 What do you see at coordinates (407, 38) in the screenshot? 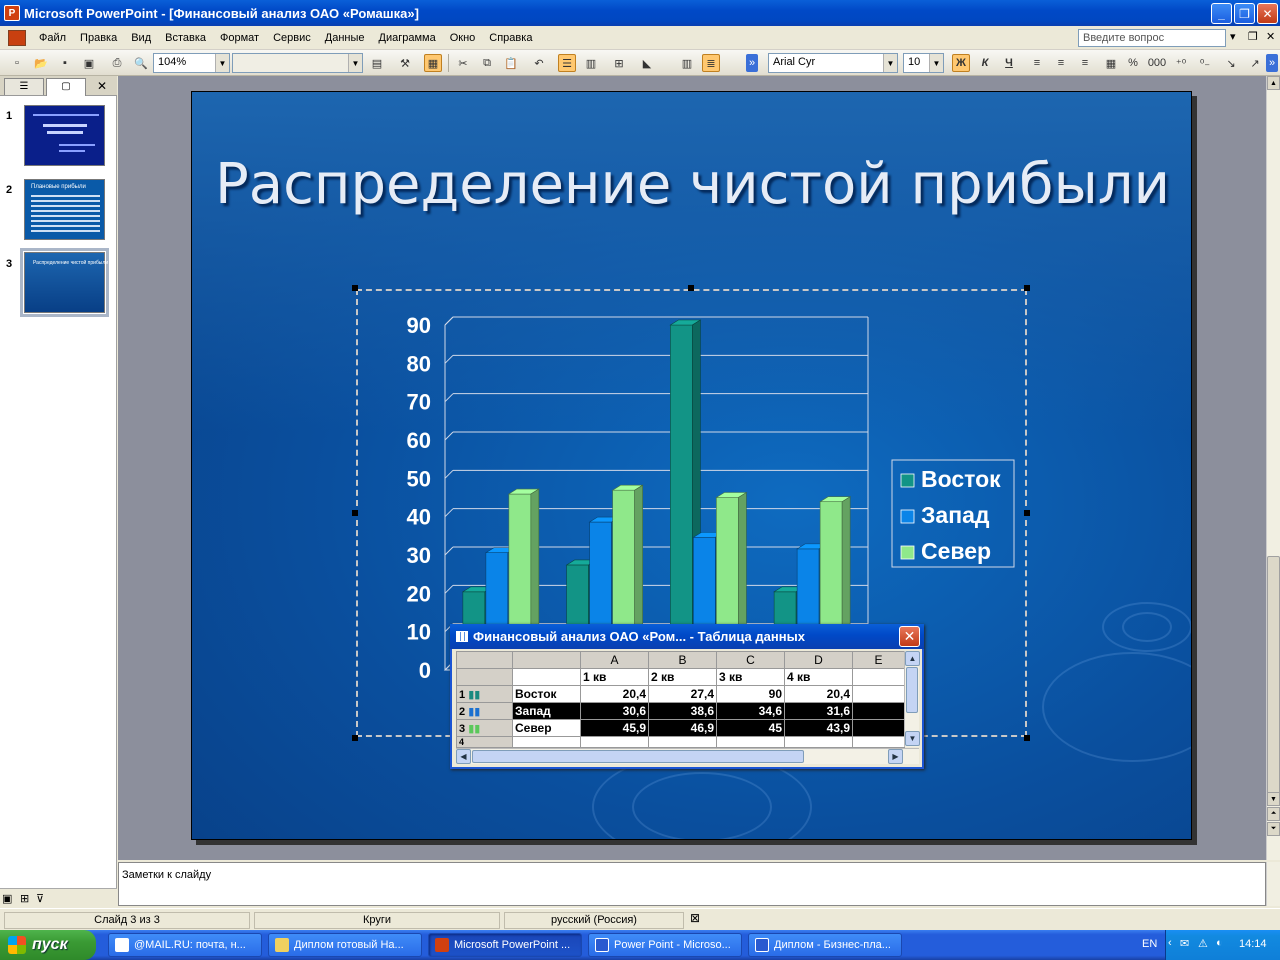
I see `menu-chart: Диаграмма` at bounding box center [407, 38].